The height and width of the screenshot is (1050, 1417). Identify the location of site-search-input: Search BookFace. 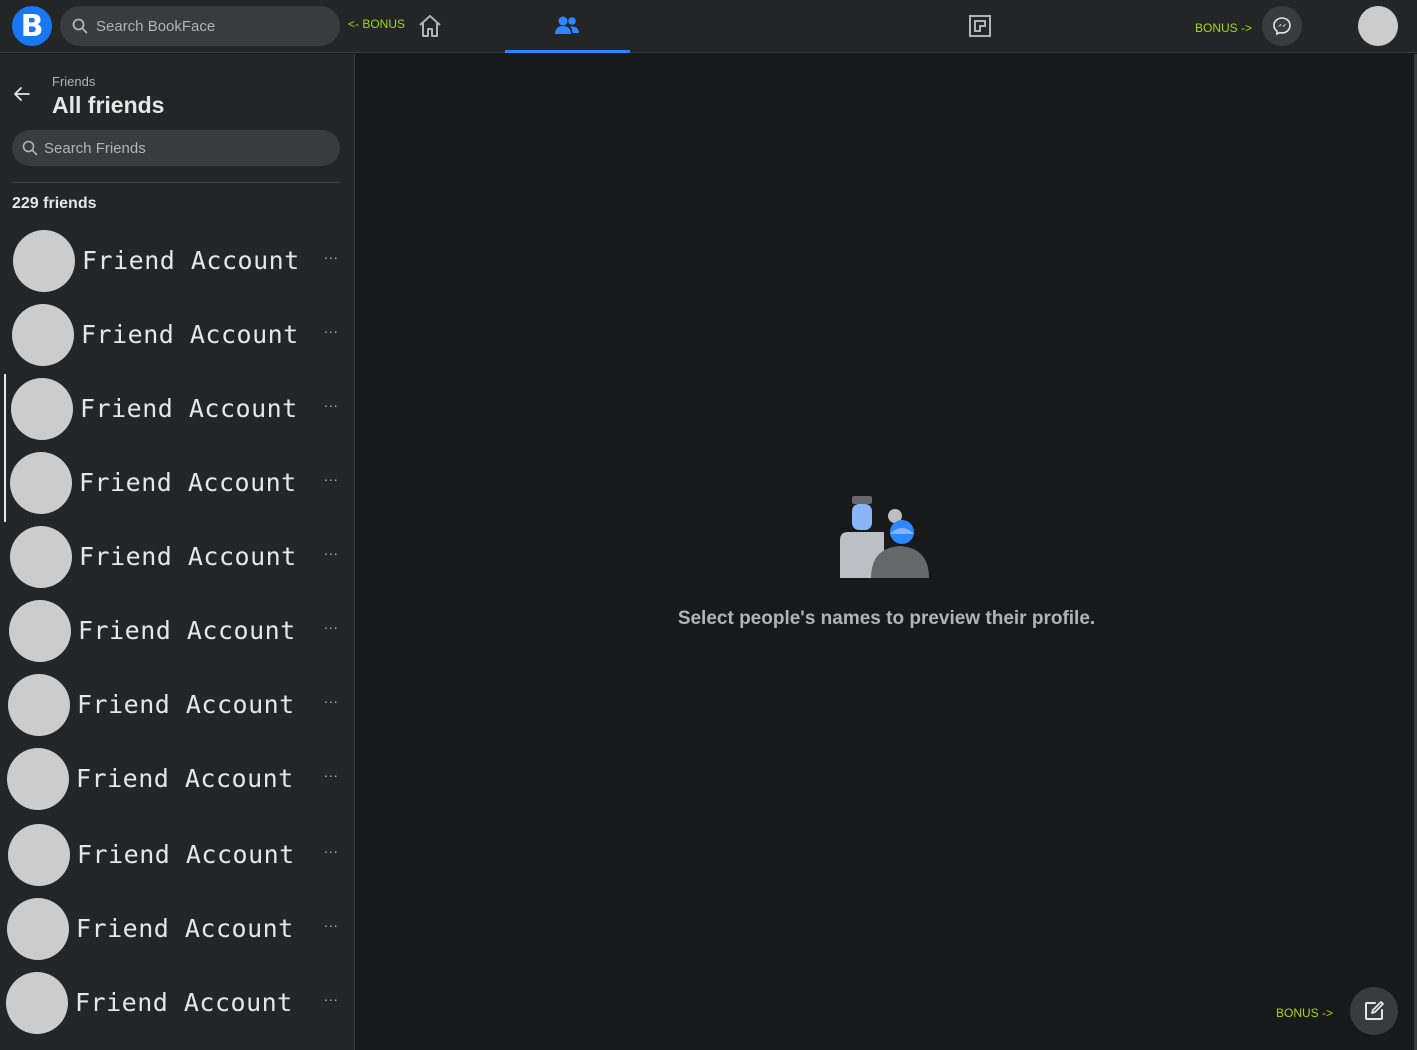
(200, 26).